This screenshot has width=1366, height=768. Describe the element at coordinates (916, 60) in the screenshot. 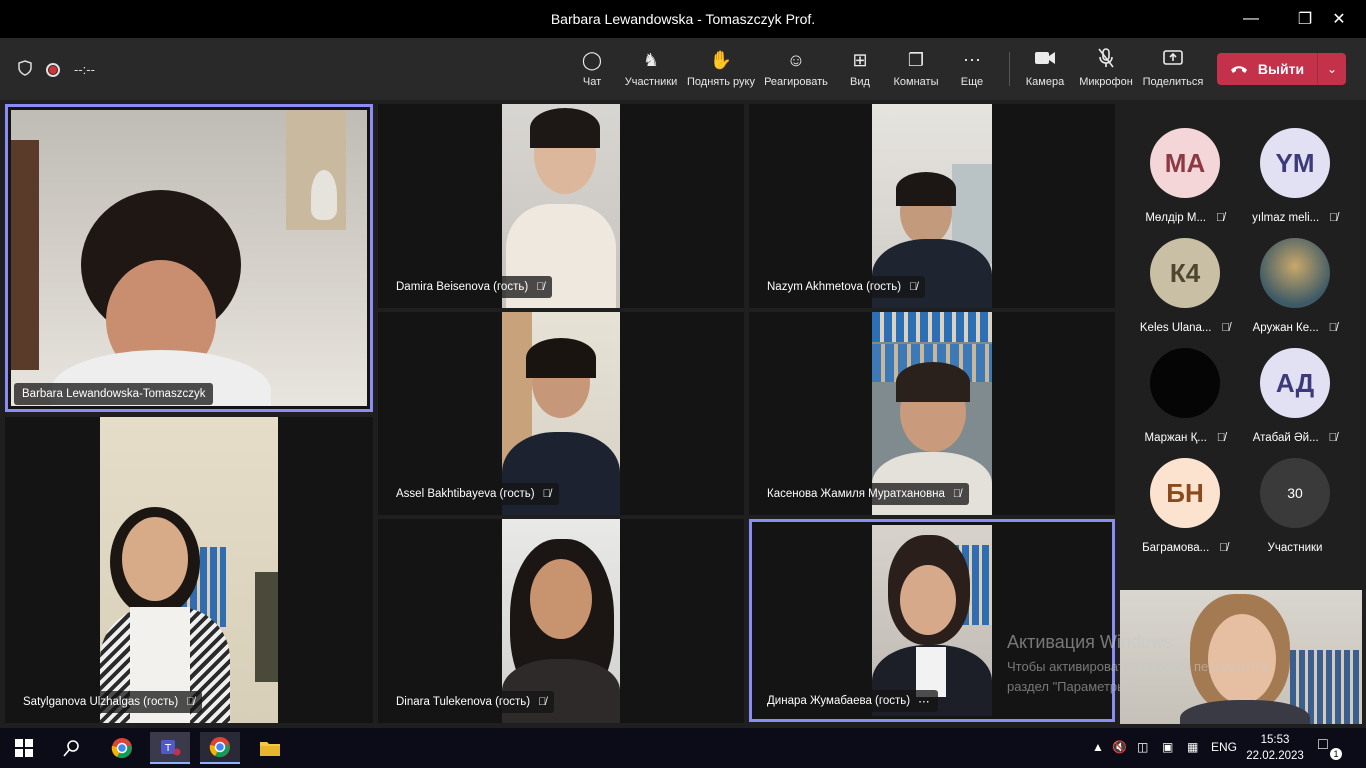

I see `rooms-icon: ❐` at that location.